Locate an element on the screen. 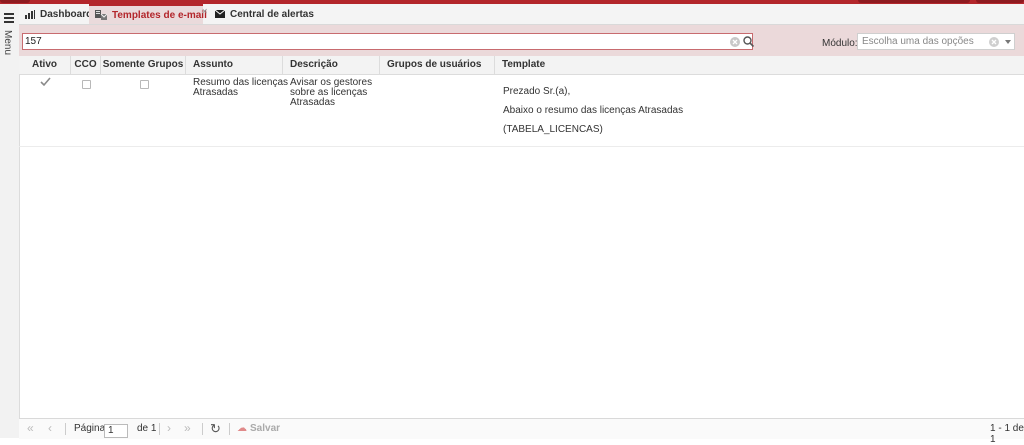 This screenshot has width=1024, height=445. cco-checkbox is located at coordinates (86, 84).